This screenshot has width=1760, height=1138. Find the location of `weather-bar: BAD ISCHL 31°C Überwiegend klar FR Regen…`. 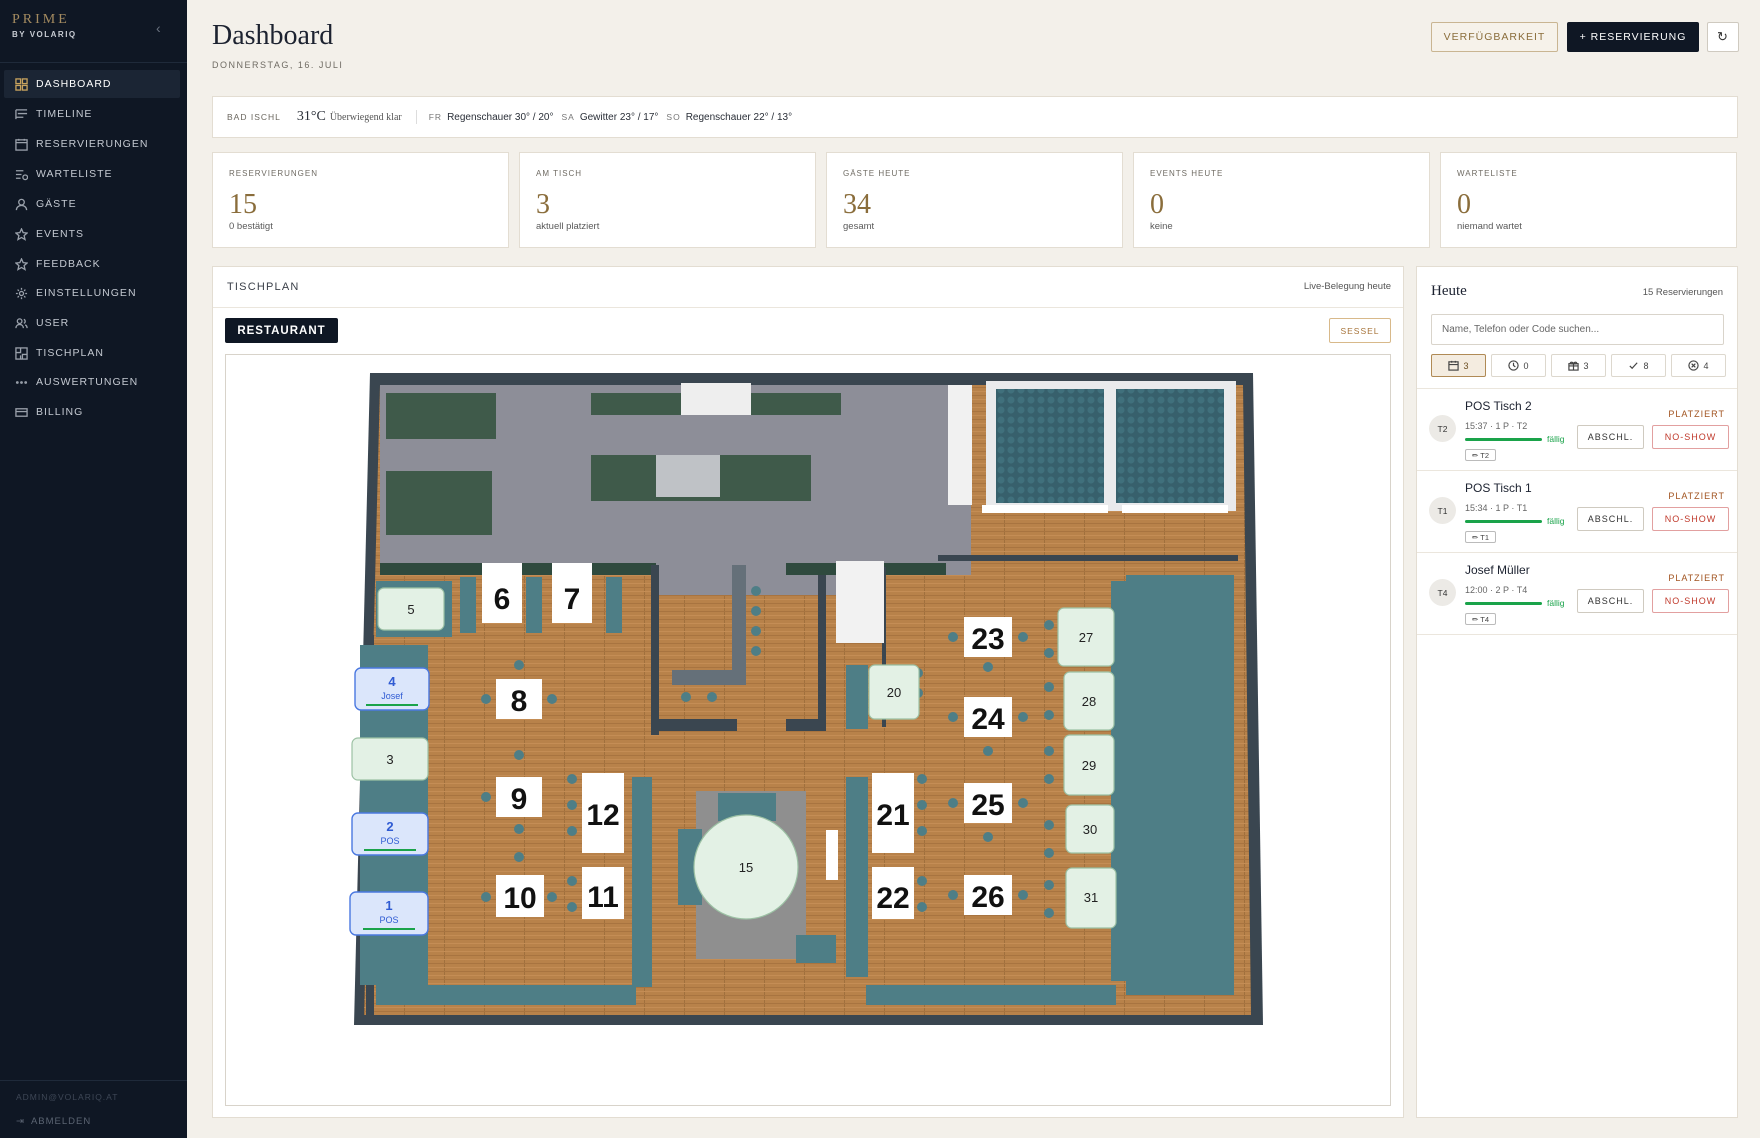

weather-bar: BAD ISCHL 31°C Überwiegend klar FR Regen… is located at coordinates (975, 117).